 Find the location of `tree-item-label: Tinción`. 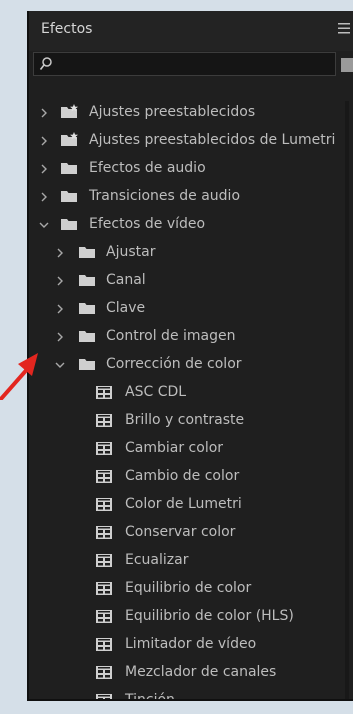

tree-item-label: Tinción is located at coordinates (150, 696).